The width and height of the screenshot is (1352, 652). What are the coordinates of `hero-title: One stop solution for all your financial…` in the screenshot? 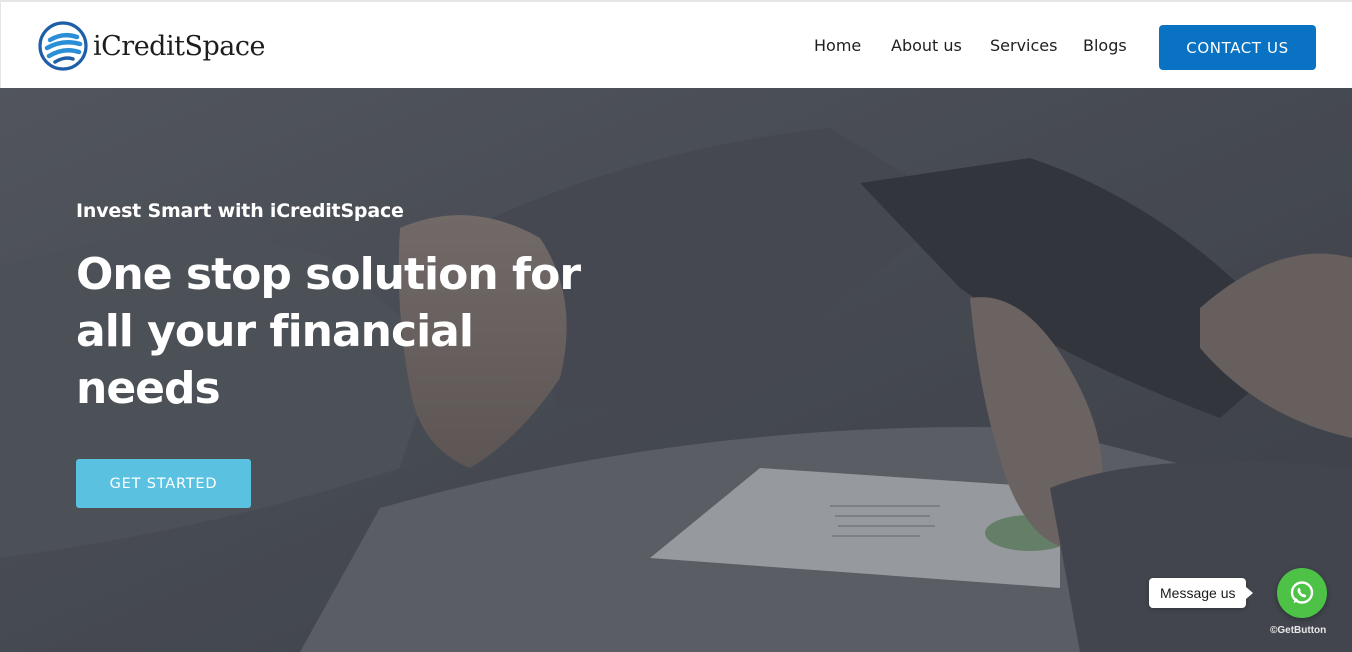 It's located at (356, 331).